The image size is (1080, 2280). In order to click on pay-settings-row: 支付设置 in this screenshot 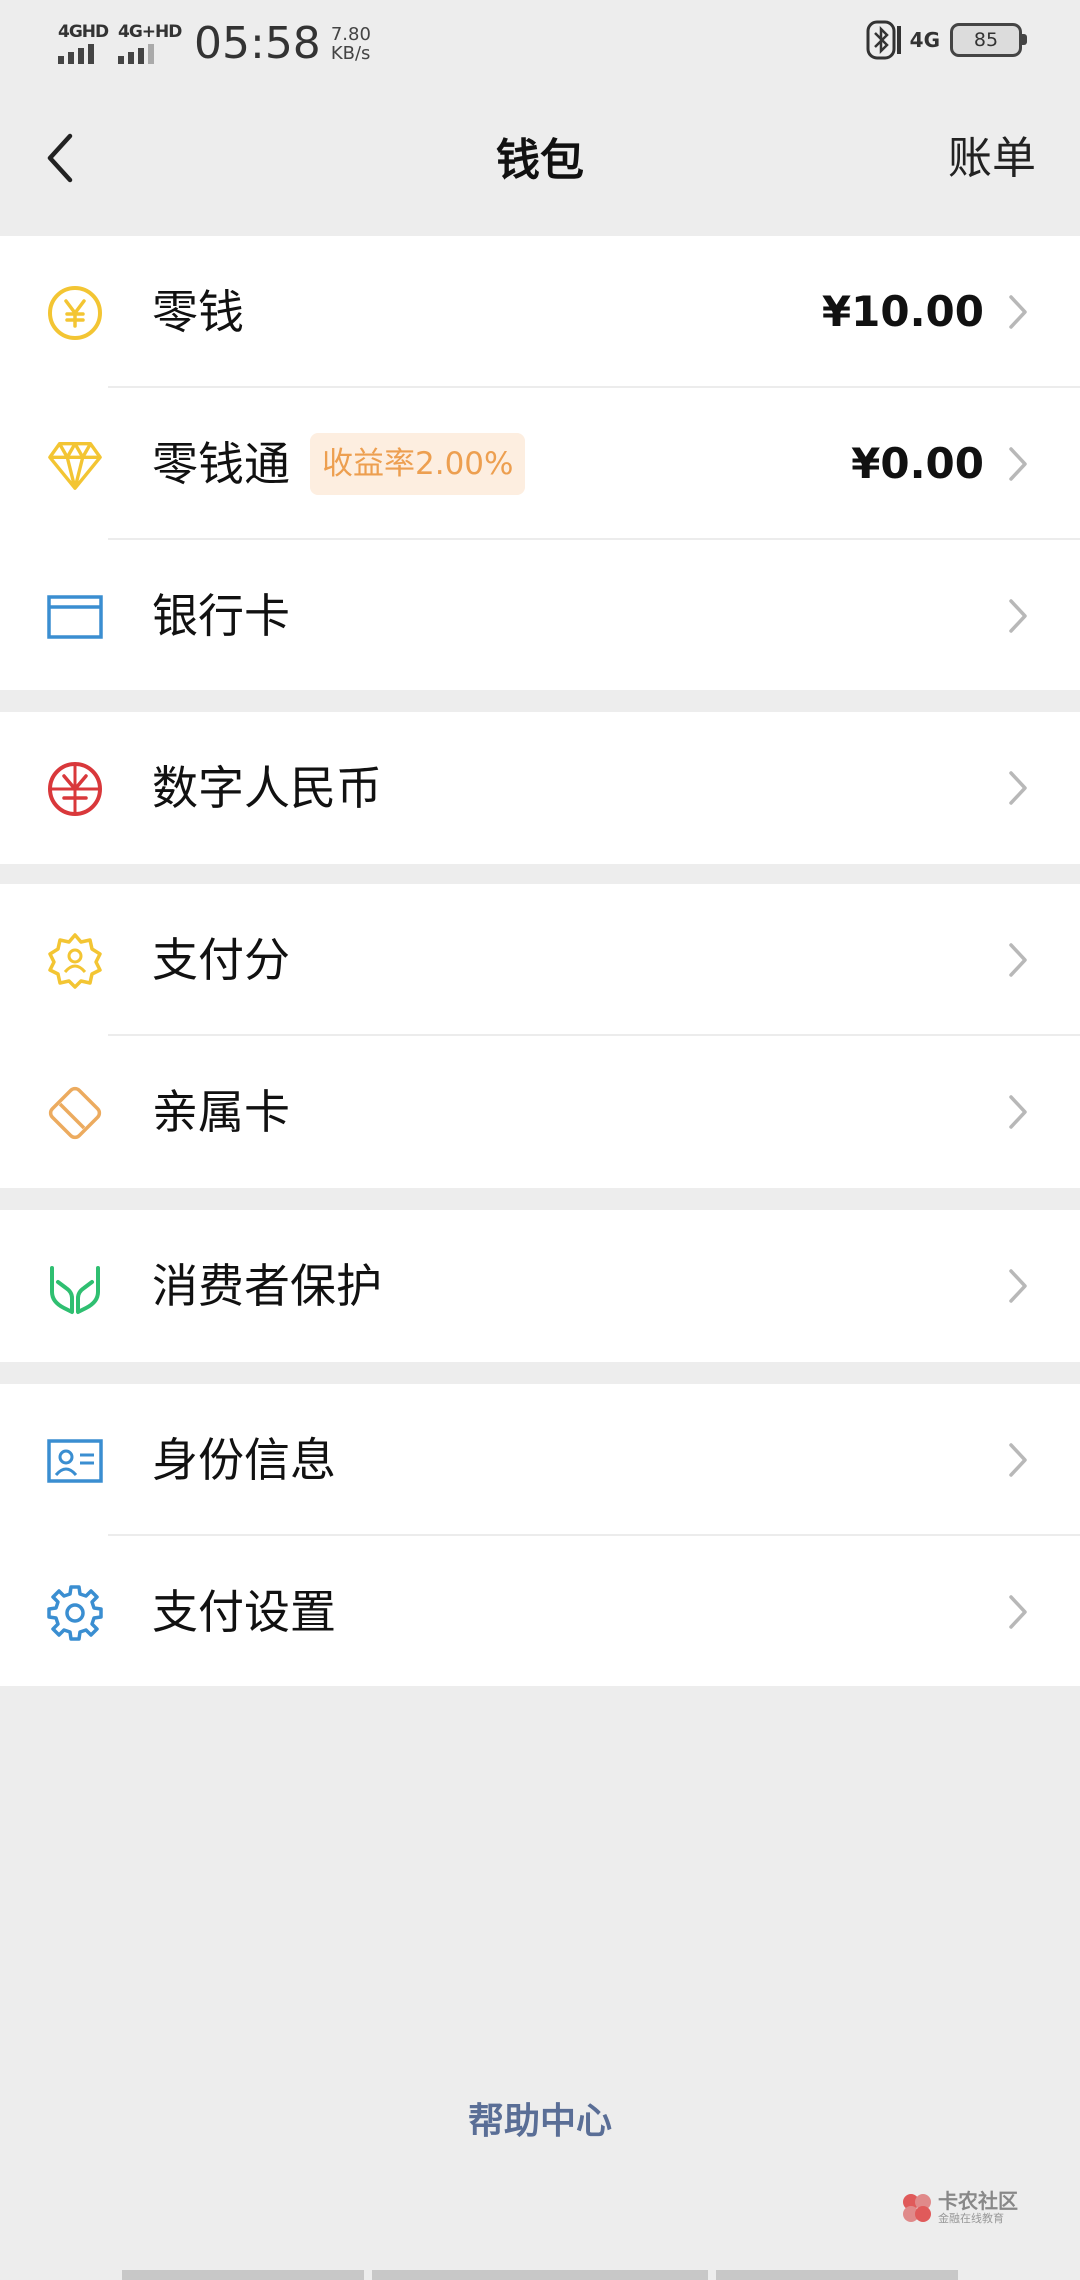, I will do `click(540, 1611)`.